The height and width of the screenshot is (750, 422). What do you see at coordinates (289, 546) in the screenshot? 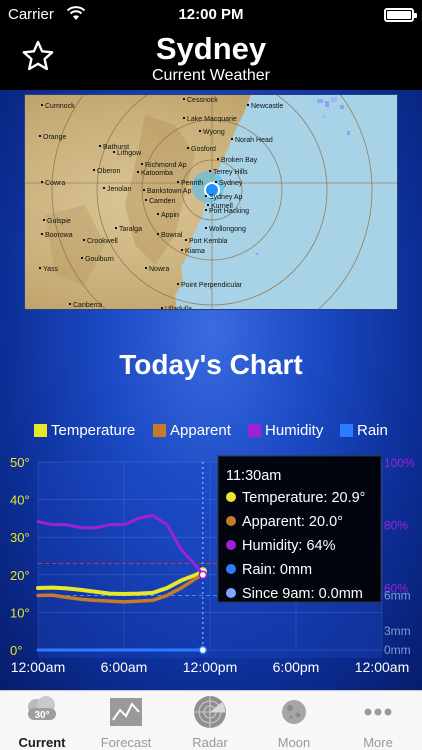
I see `tooltip-row: Humidity: 64%` at bounding box center [289, 546].